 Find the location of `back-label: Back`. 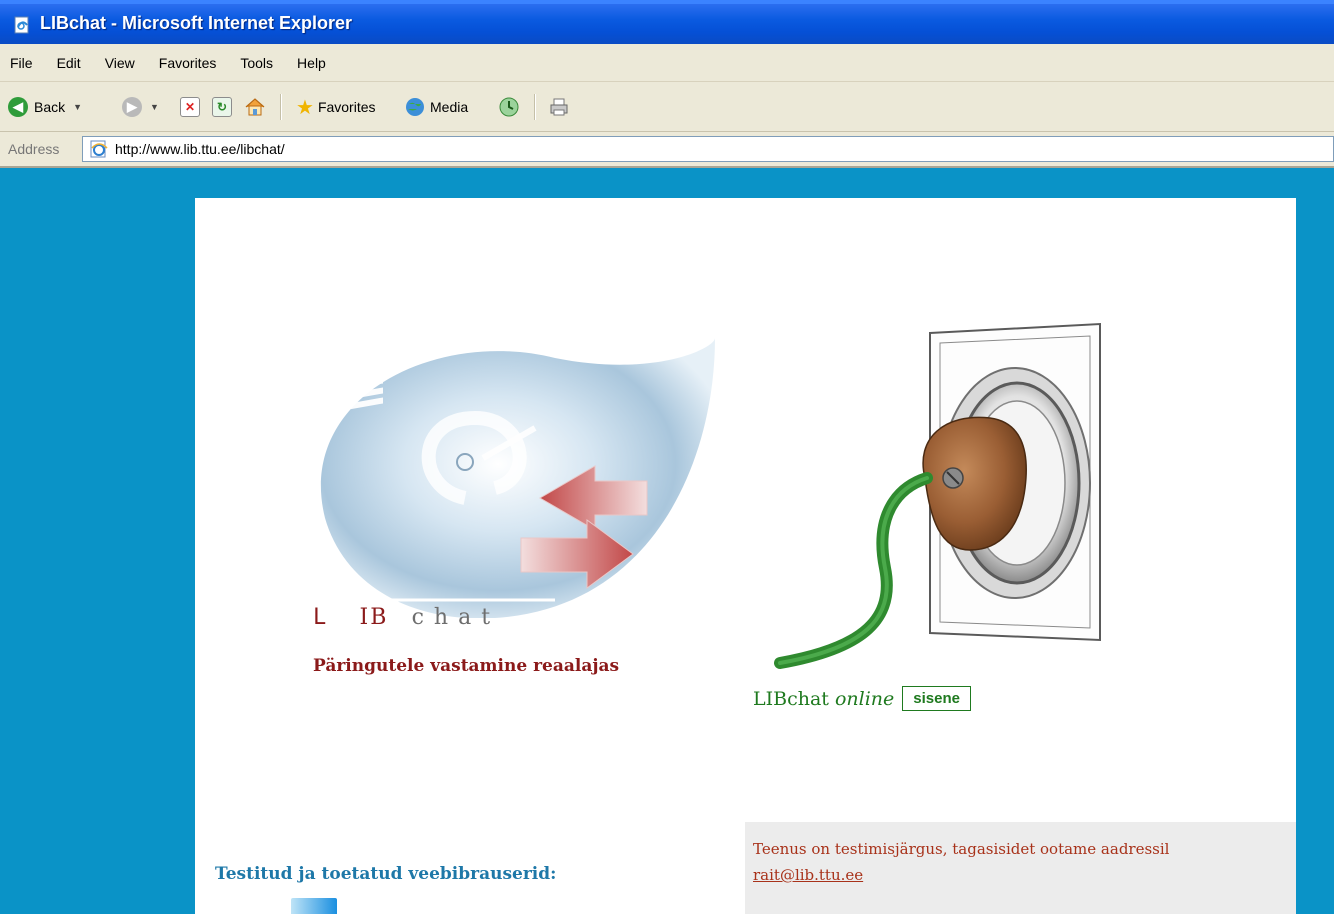

back-label: Back is located at coordinates (50, 107).